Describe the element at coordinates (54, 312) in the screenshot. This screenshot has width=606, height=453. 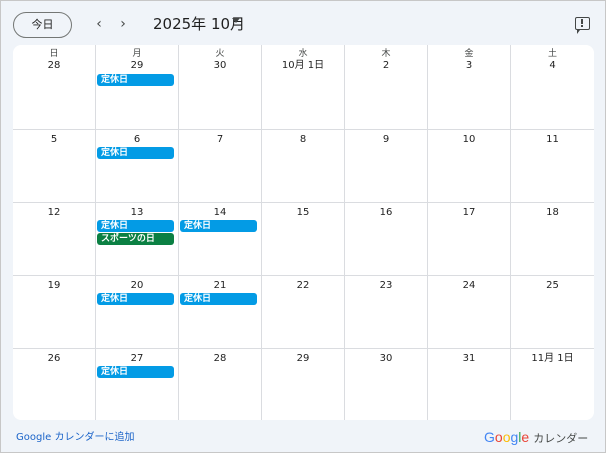
I see `day-cell: 19` at that location.